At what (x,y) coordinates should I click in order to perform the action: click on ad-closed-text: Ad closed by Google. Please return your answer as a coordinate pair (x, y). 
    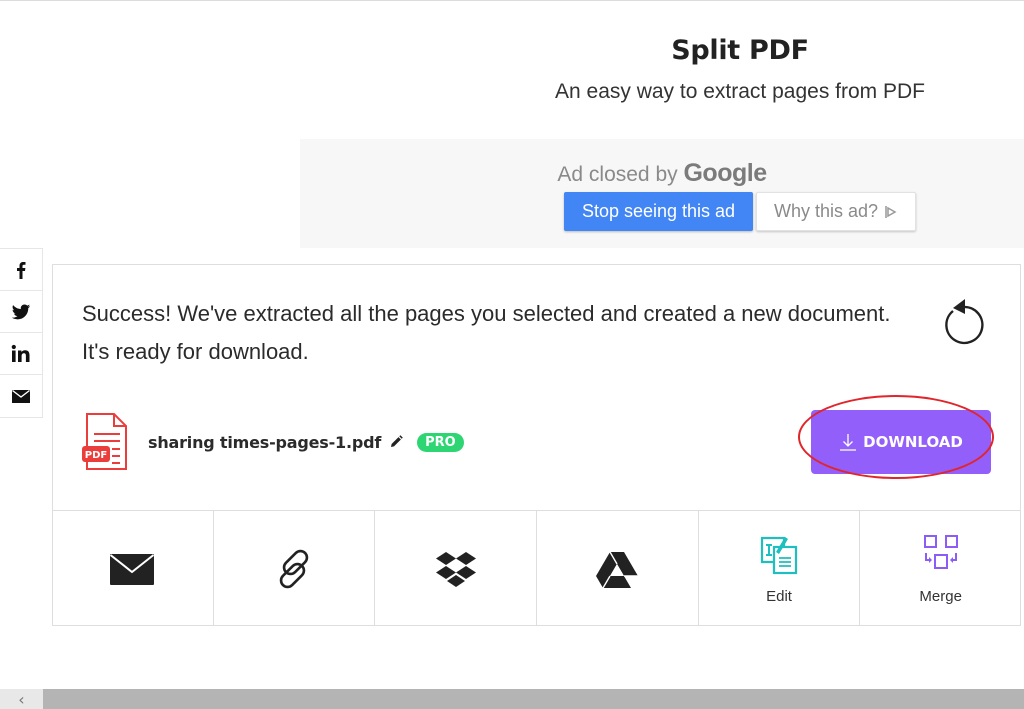
    Looking at the image, I should click on (587, 173).